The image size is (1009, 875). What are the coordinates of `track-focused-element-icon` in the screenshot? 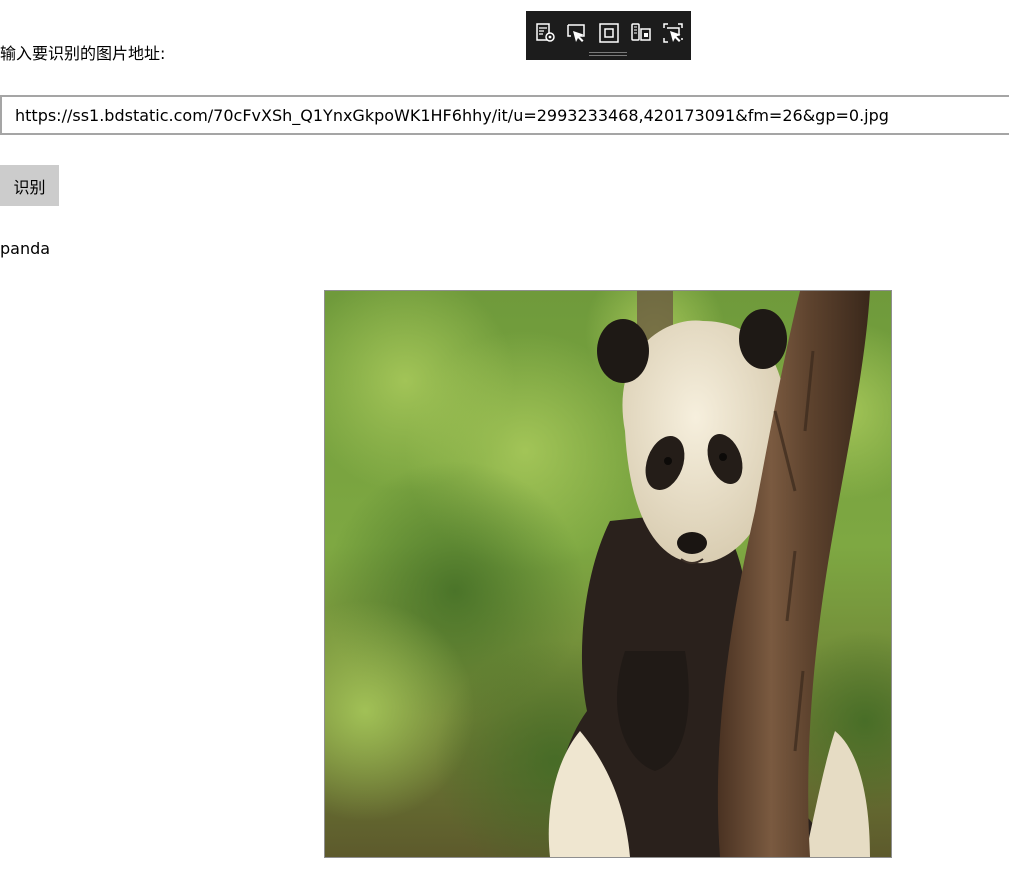 It's located at (641, 33).